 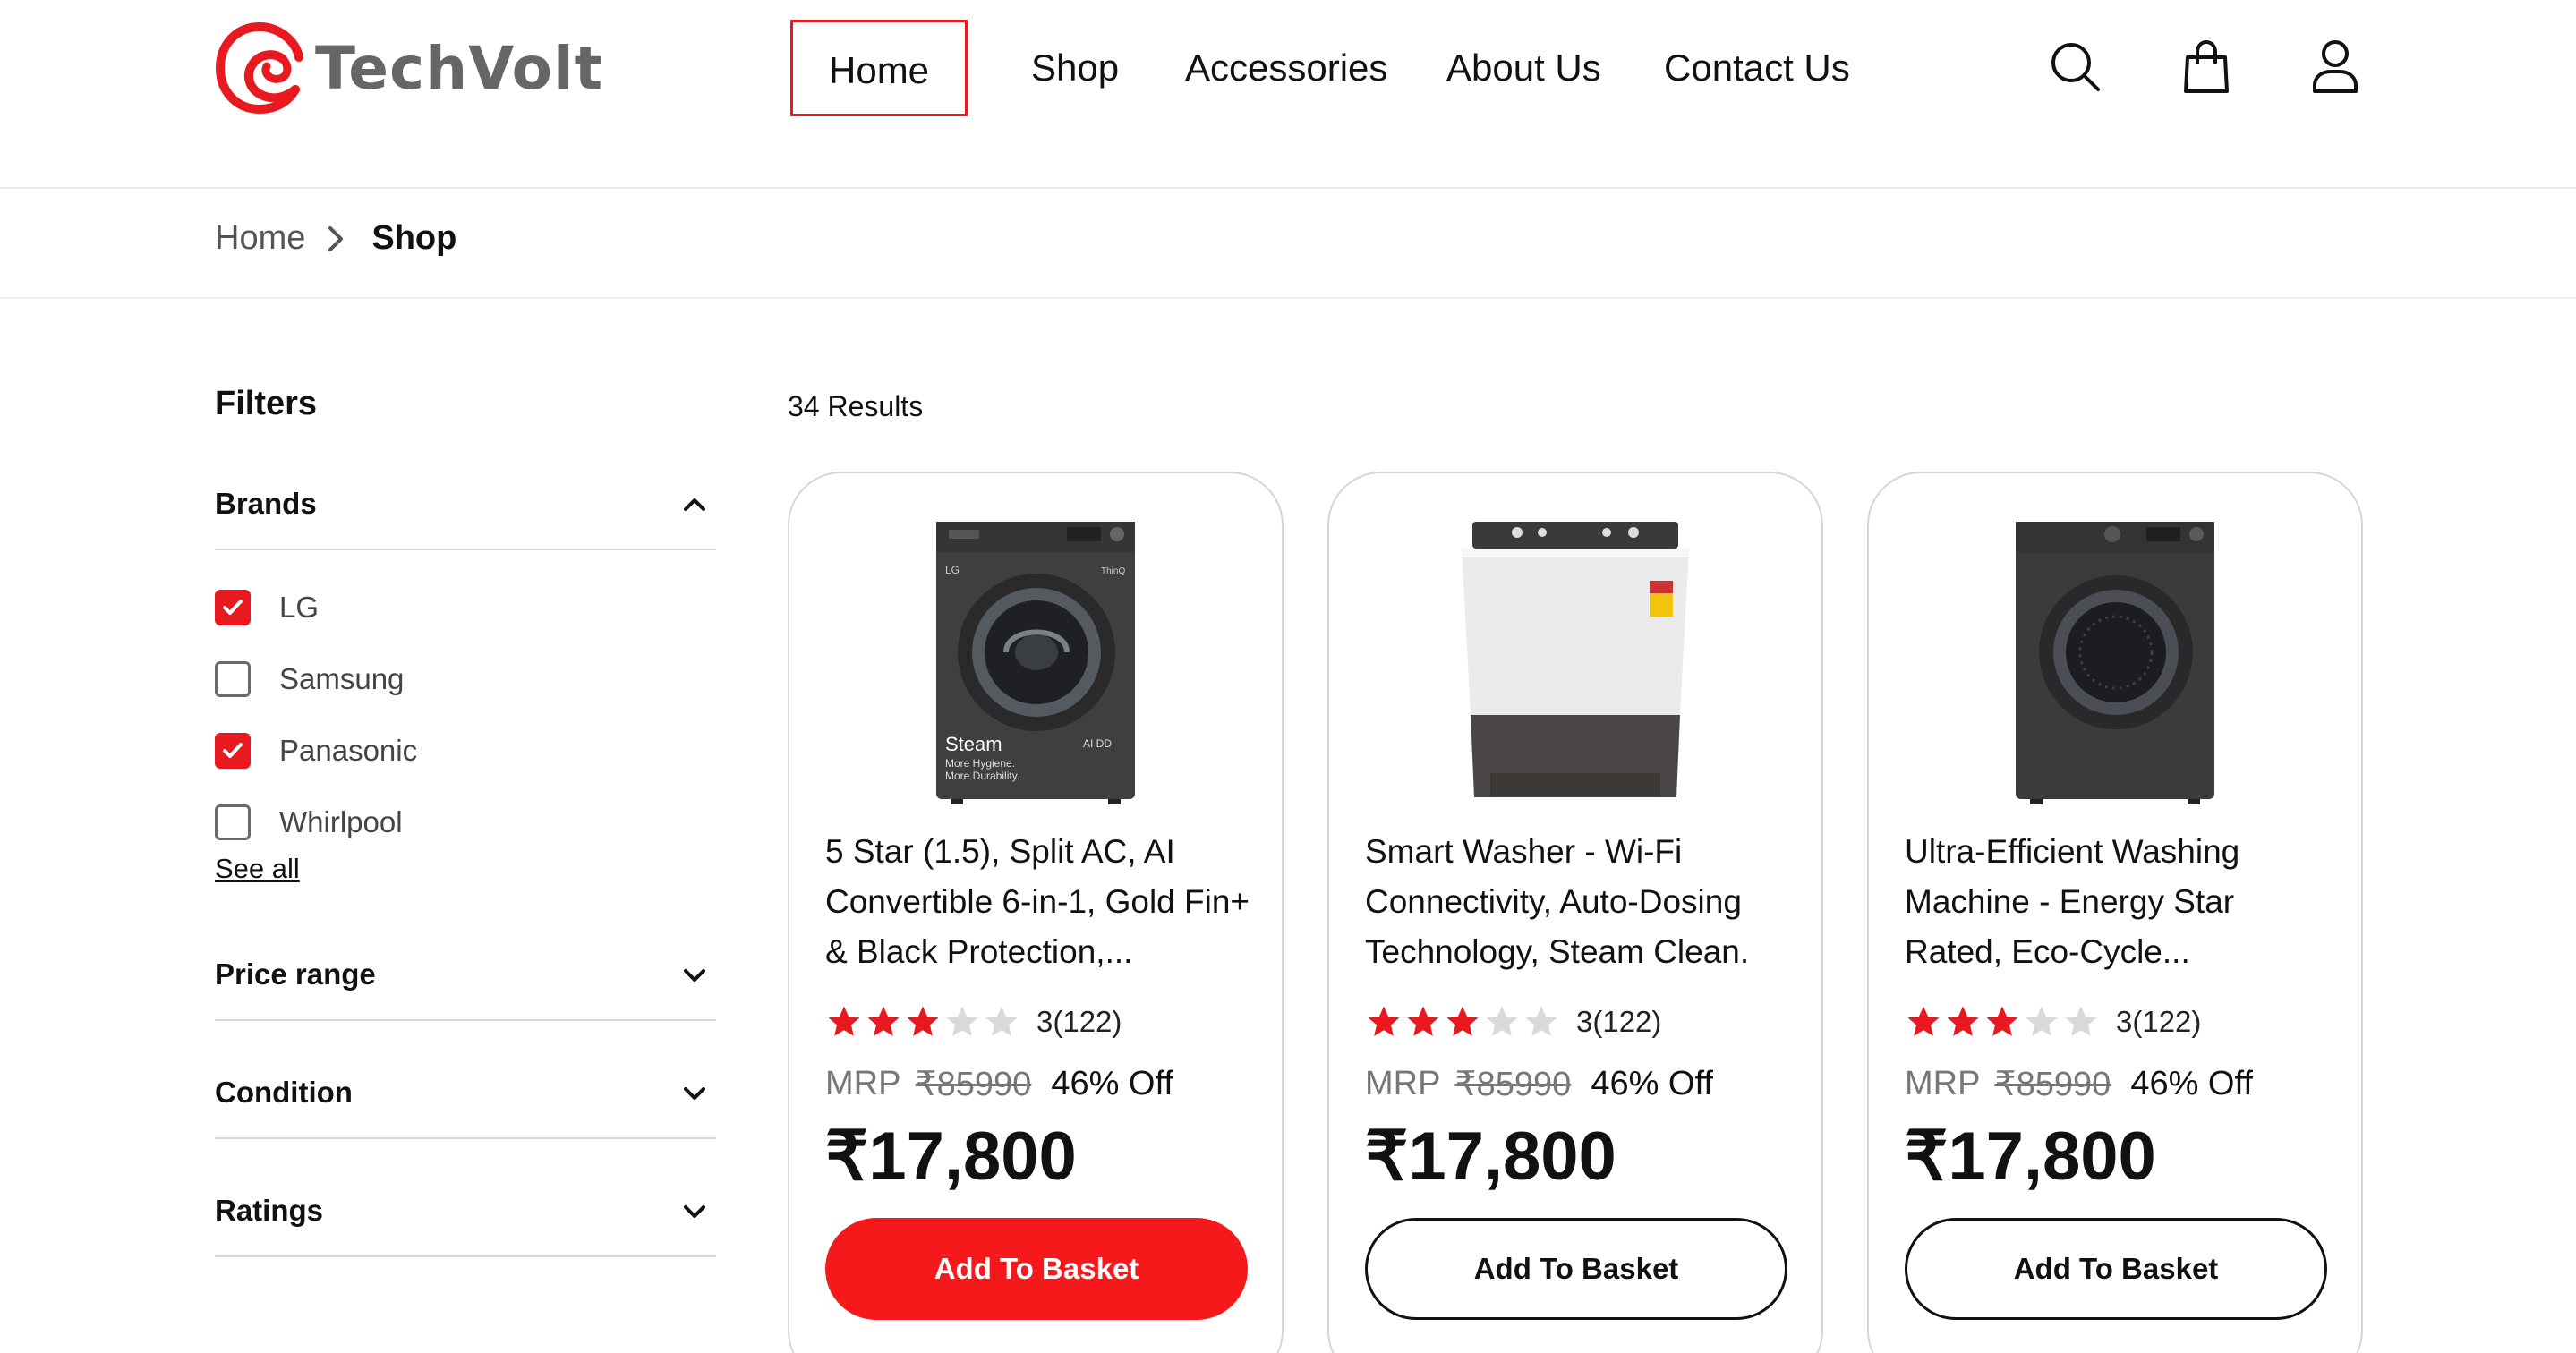 I want to click on filter-ratings: Ratings, so click(x=465, y=1211).